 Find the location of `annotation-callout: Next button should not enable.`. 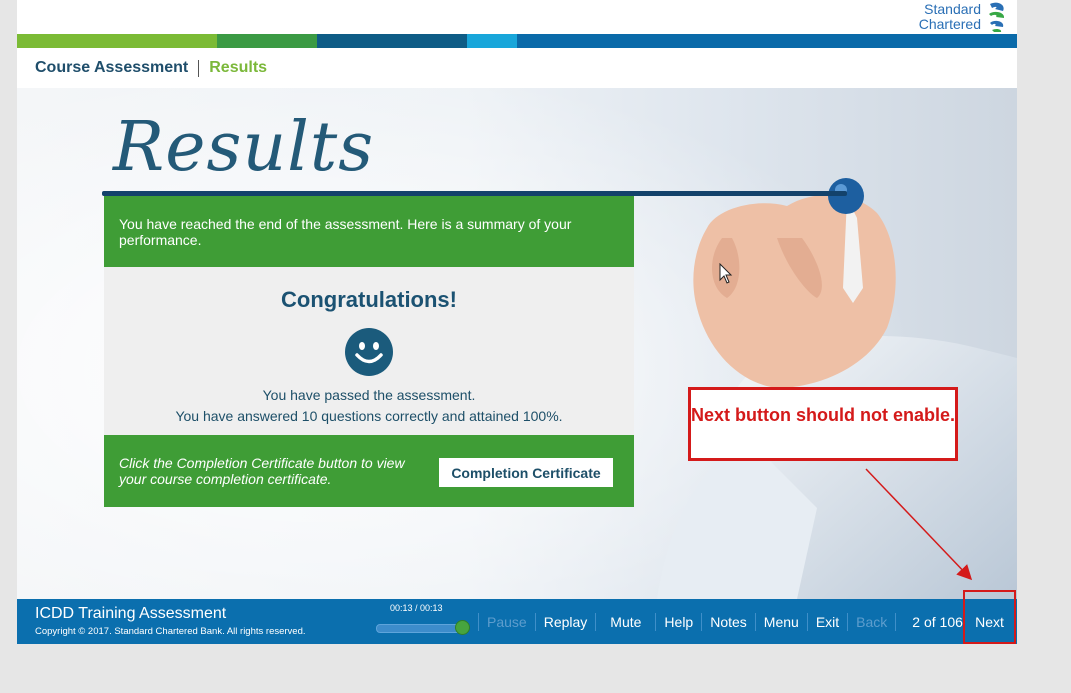

annotation-callout: Next button should not enable. is located at coordinates (823, 424).